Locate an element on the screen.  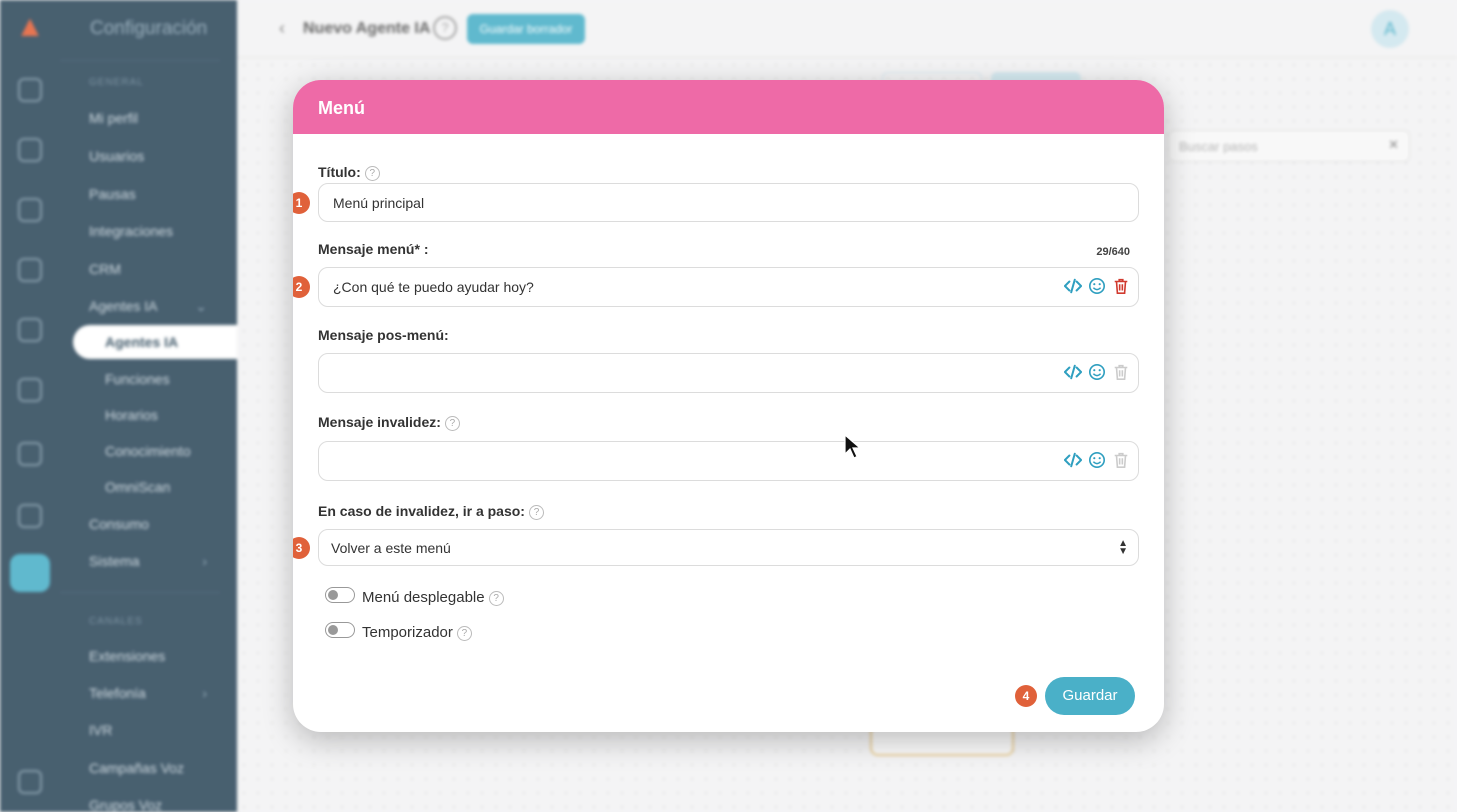
timer-toggle is located at coordinates (340, 630).